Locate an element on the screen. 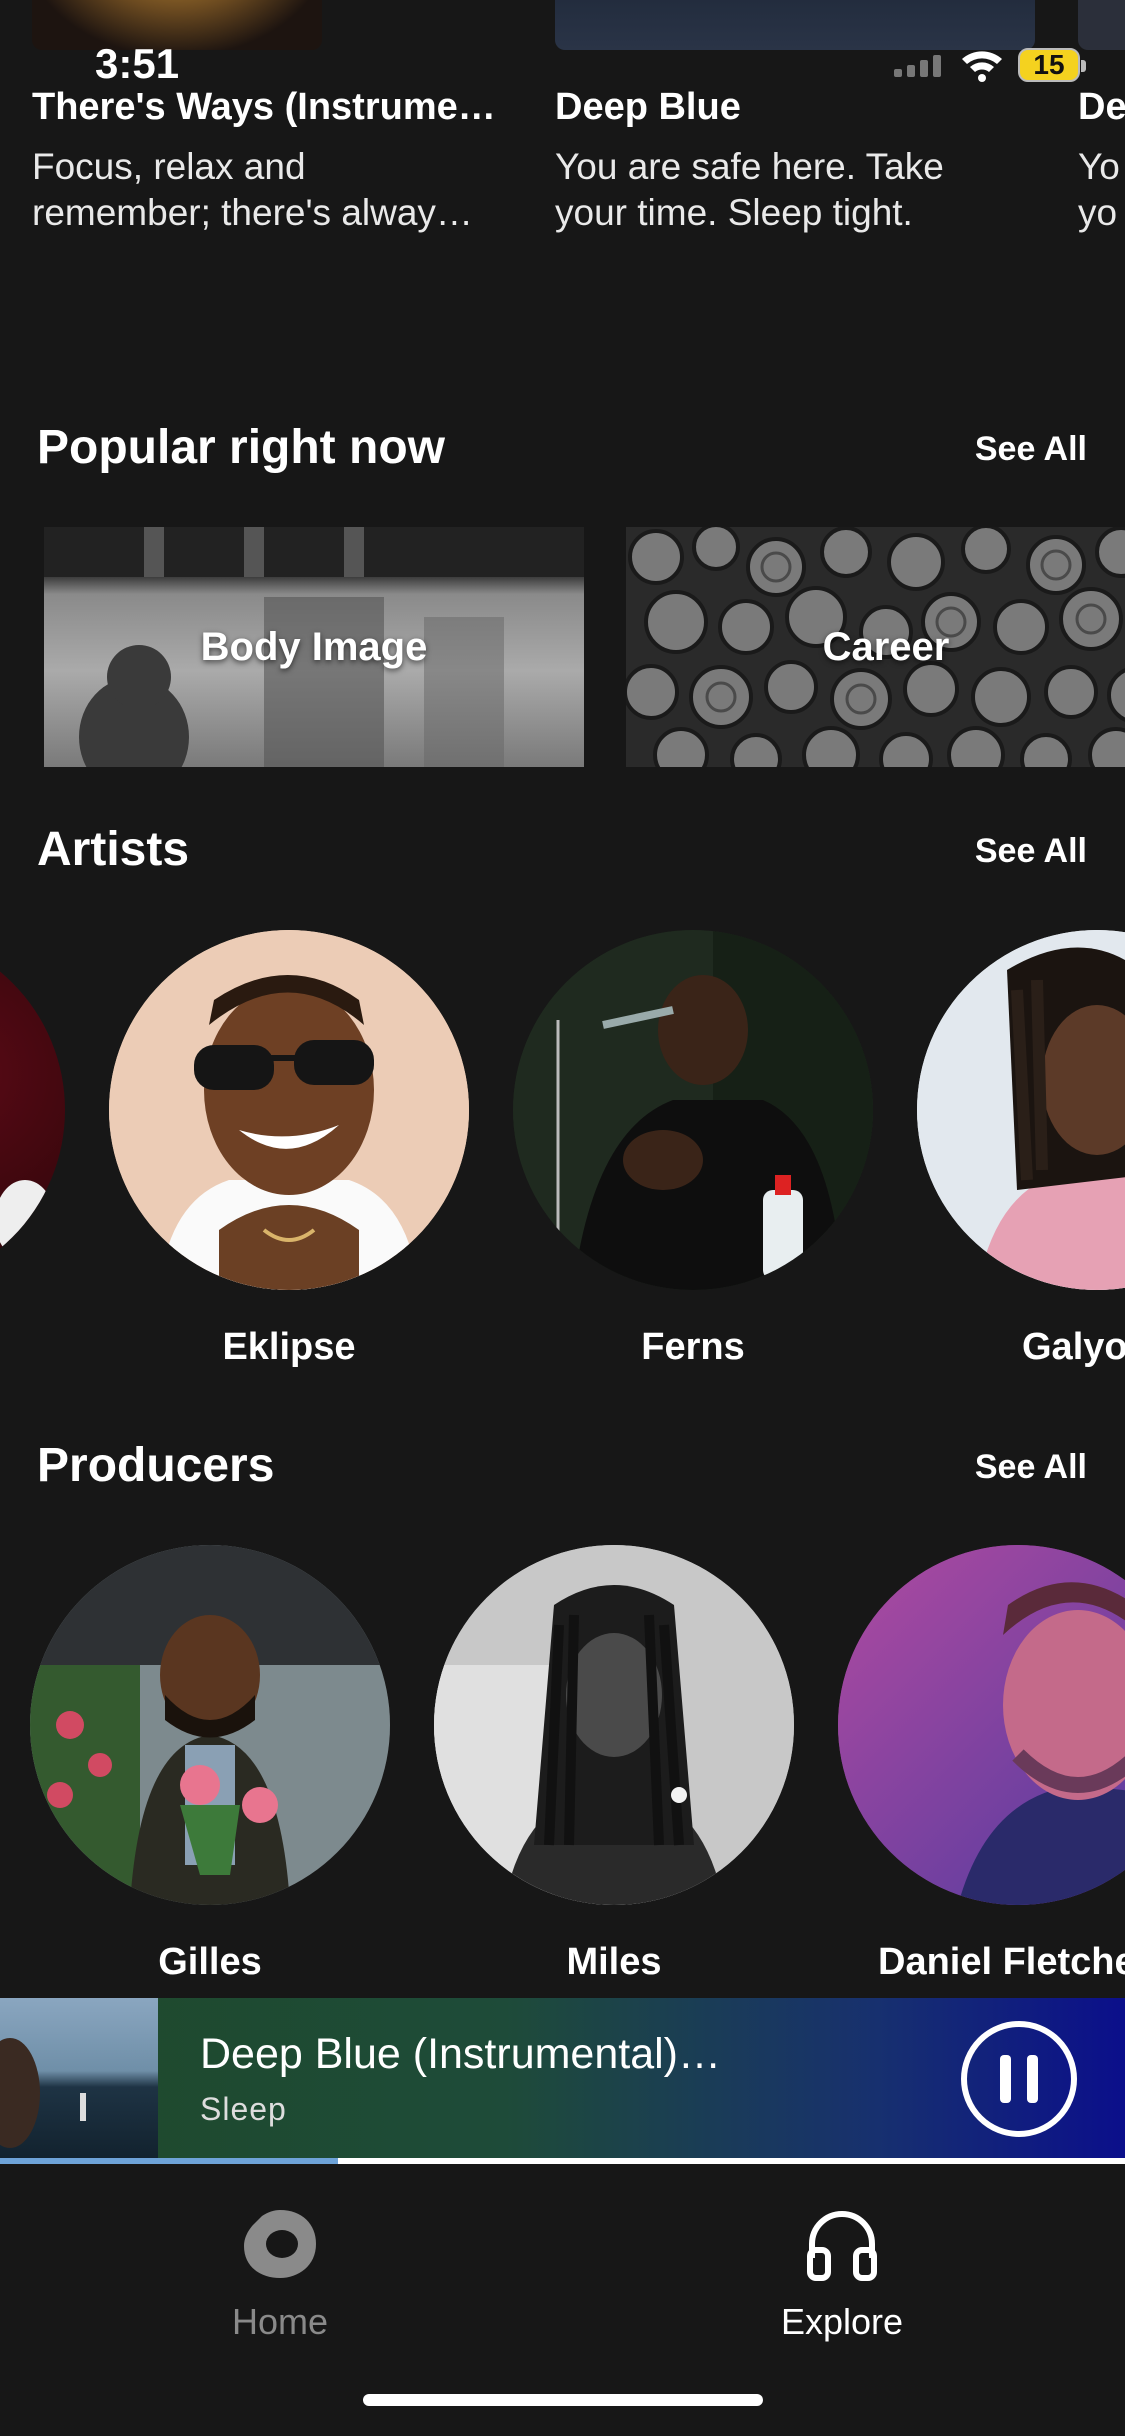  tile-label: Career is located at coordinates (886, 646).